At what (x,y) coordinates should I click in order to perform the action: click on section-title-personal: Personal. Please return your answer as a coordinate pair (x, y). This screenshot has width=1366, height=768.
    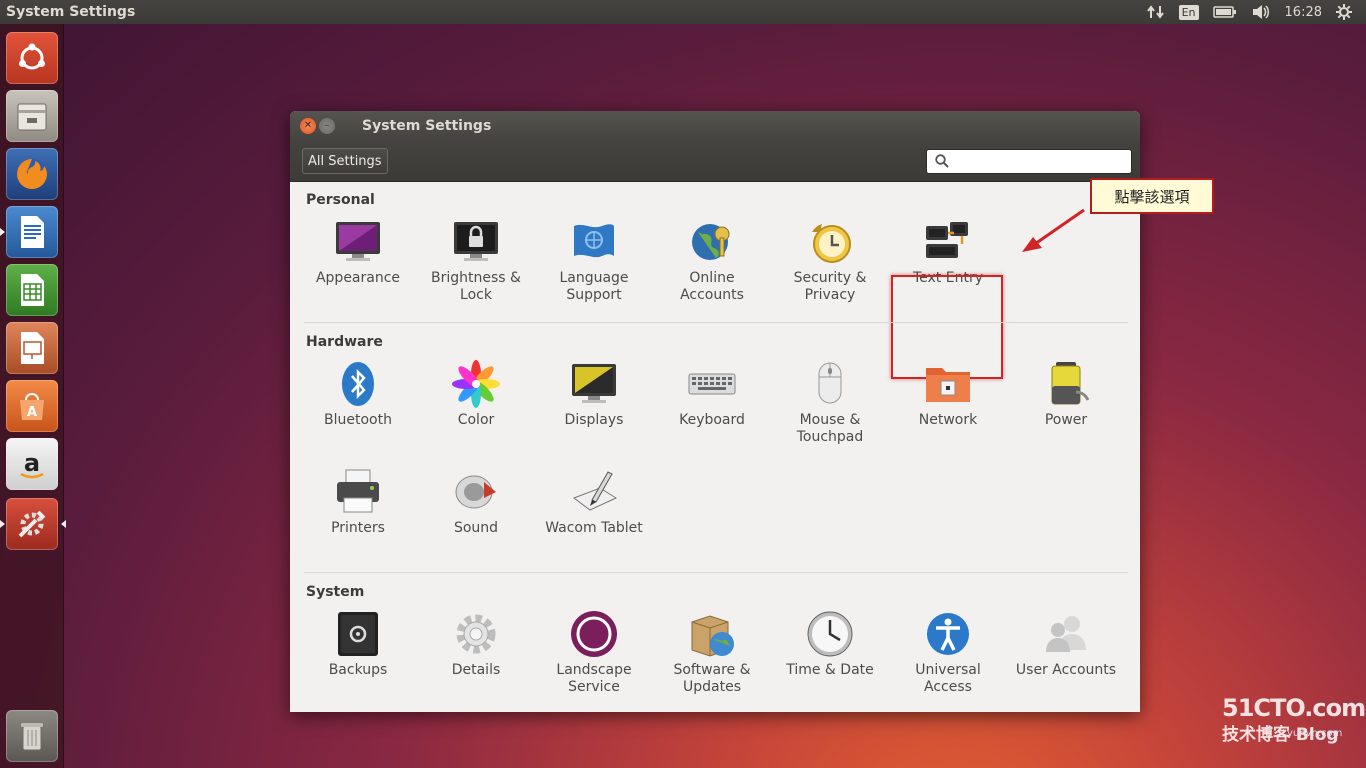
    Looking at the image, I should click on (340, 200).